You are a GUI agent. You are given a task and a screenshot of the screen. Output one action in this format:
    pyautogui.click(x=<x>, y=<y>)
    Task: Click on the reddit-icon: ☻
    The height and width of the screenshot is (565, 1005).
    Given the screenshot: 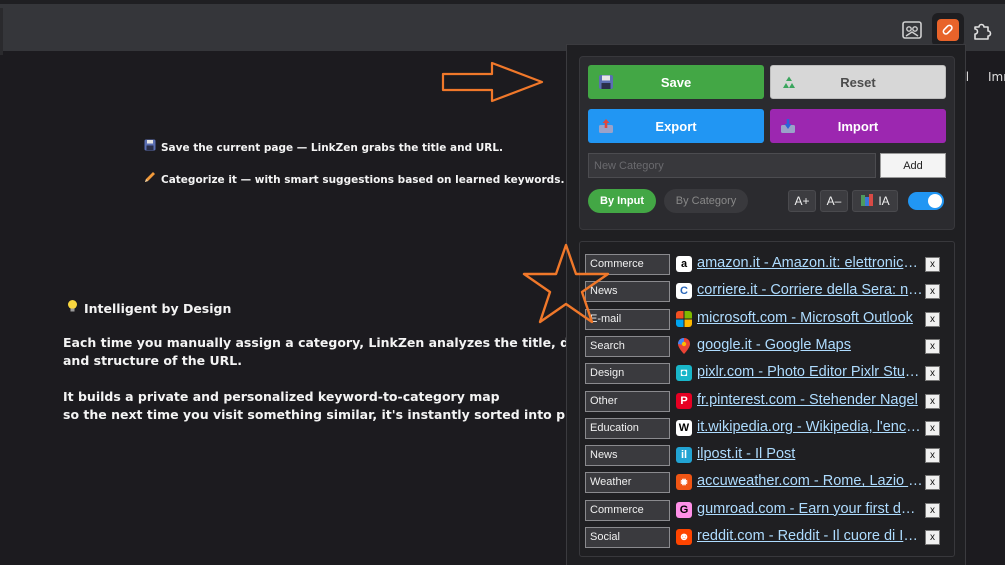 What is the action you would take?
    pyautogui.click(x=684, y=537)
    